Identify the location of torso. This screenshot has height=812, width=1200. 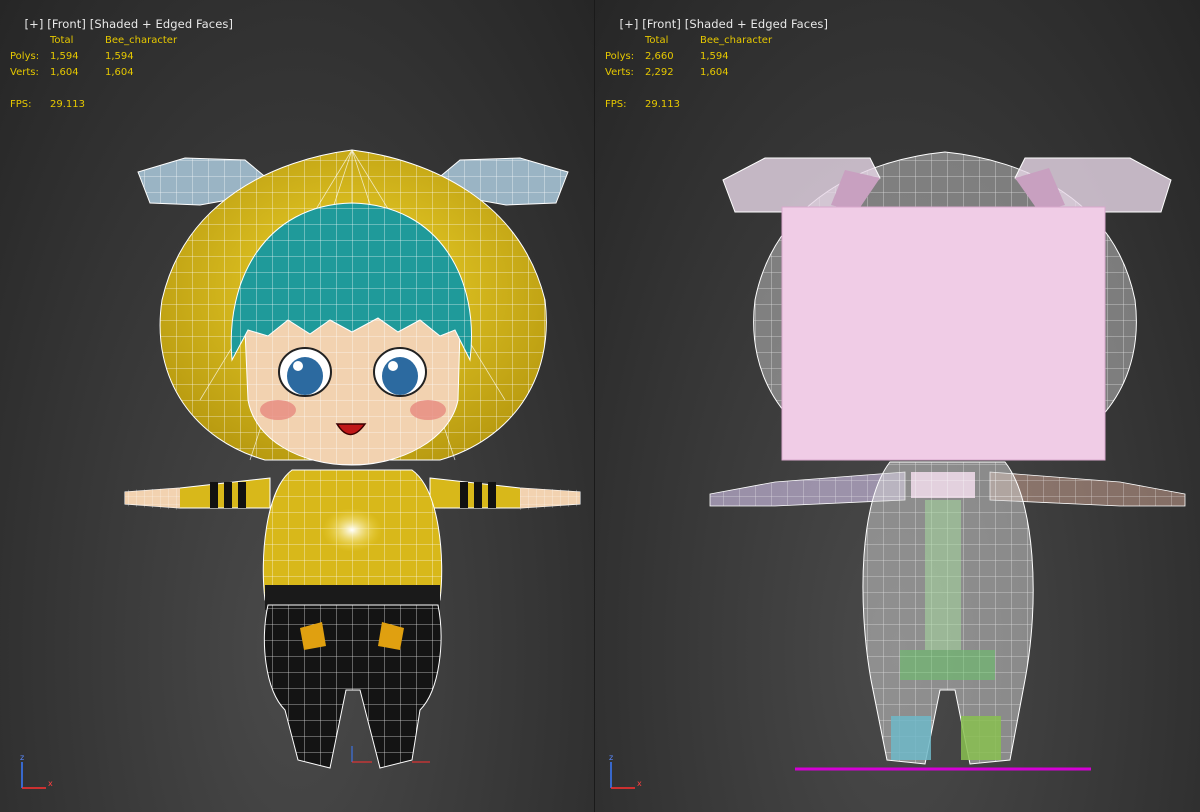
(352, 539).